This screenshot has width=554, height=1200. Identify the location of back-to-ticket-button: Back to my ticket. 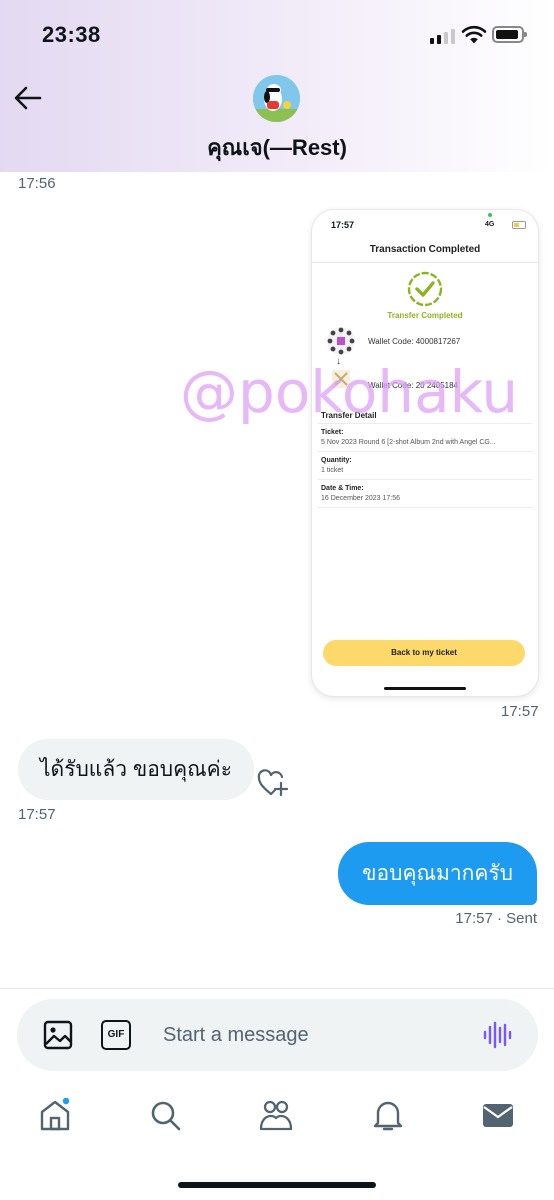
(424, 653).